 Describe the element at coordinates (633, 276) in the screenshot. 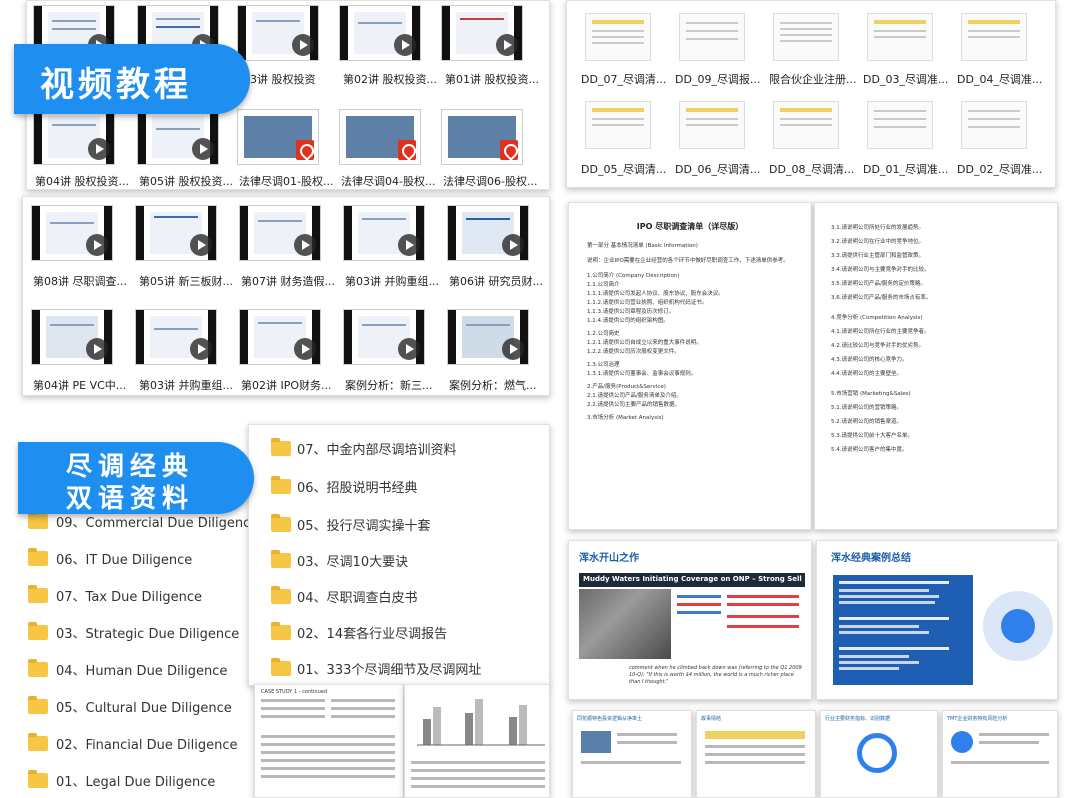

I see `doc-line: 1.公司简介 (Company Description)` at that location.